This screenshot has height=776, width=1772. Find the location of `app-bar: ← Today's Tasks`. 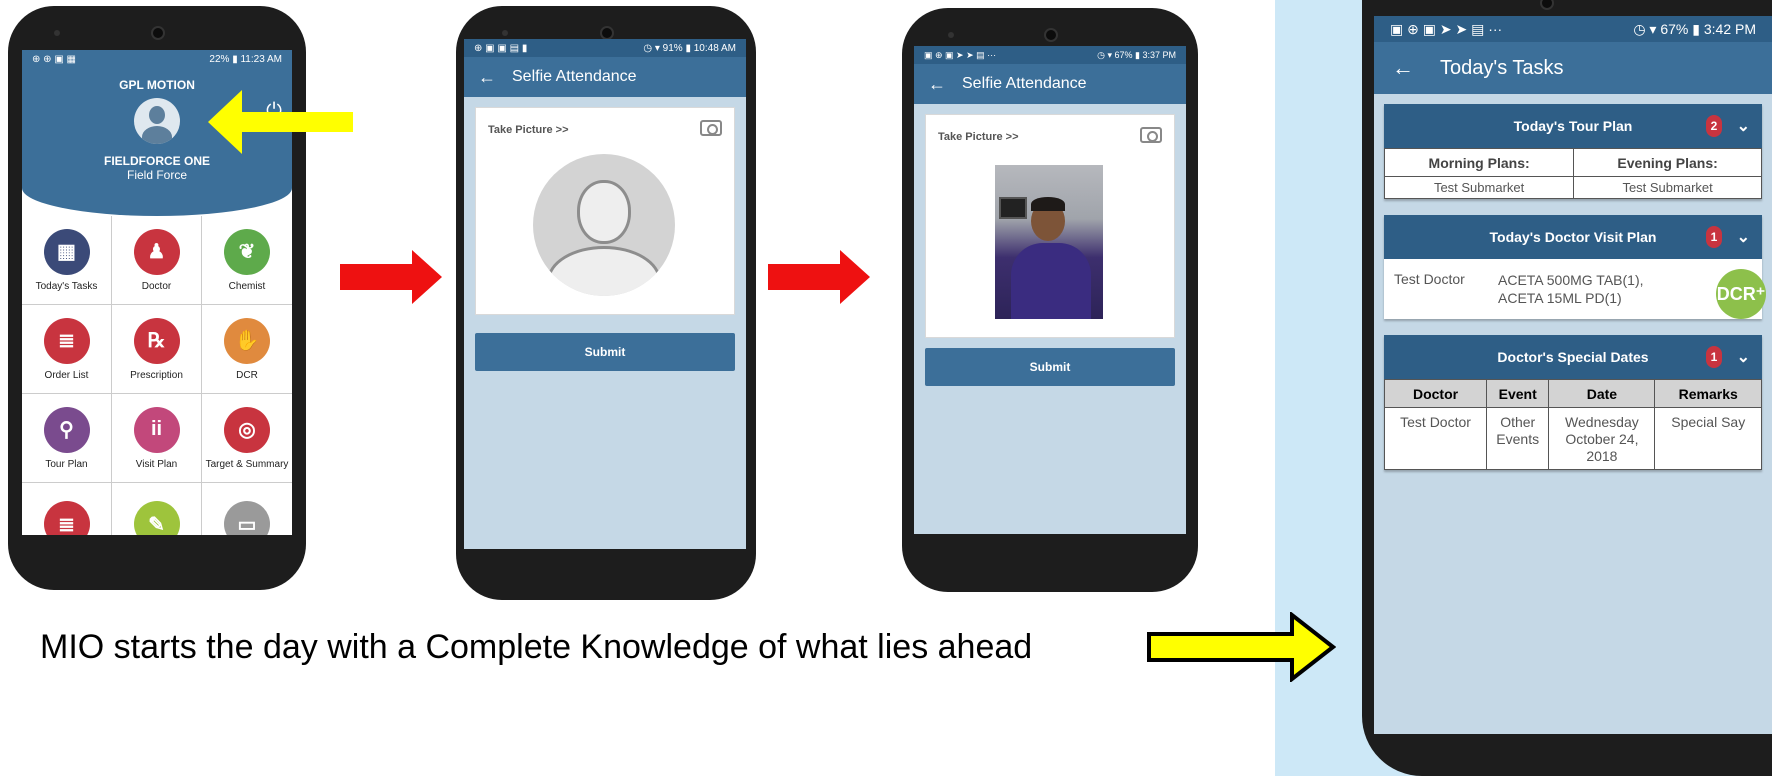

app-bar: ← Today's Tasks is located at coordinates (1573, 68).